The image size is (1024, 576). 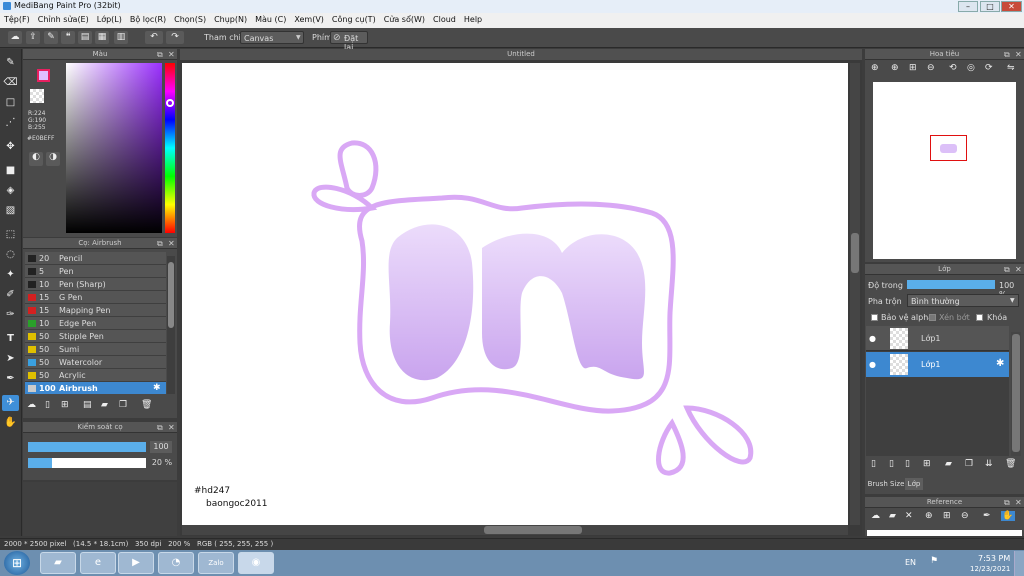 What do you see at coordinates (971, 68) in the screenshot?
I see `rotate-reset-icon: ◎` at bounding box center [971, 68].